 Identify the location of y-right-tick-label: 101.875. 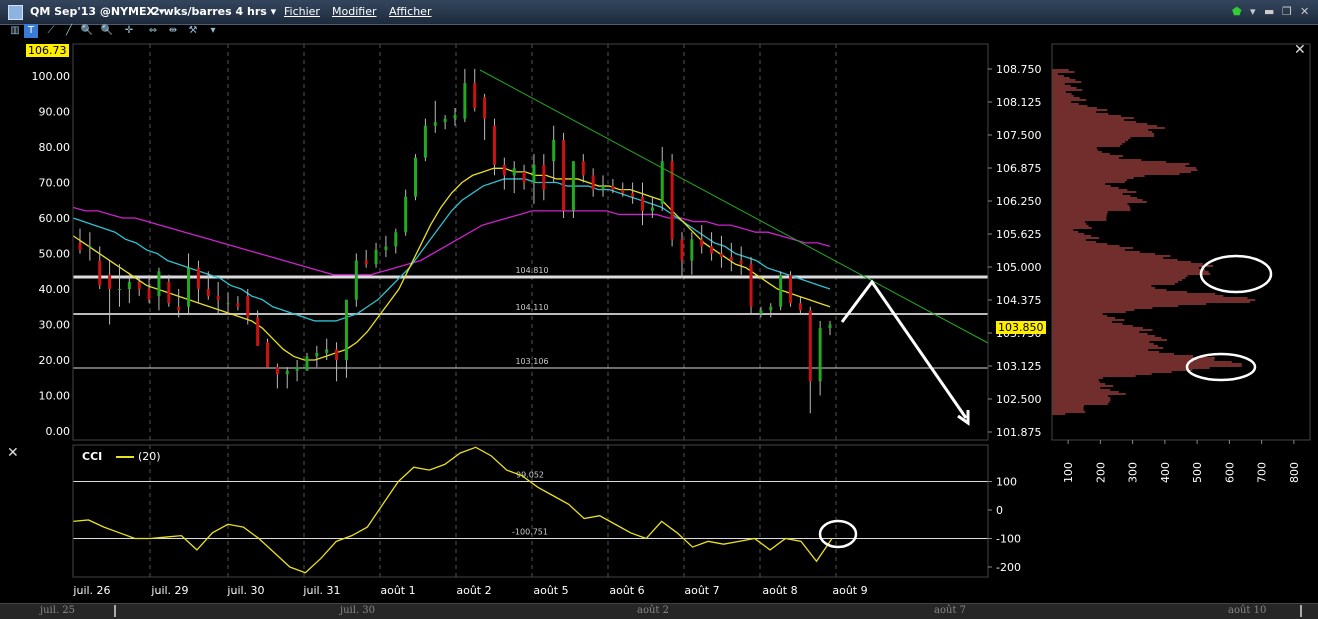
(1019, 432).